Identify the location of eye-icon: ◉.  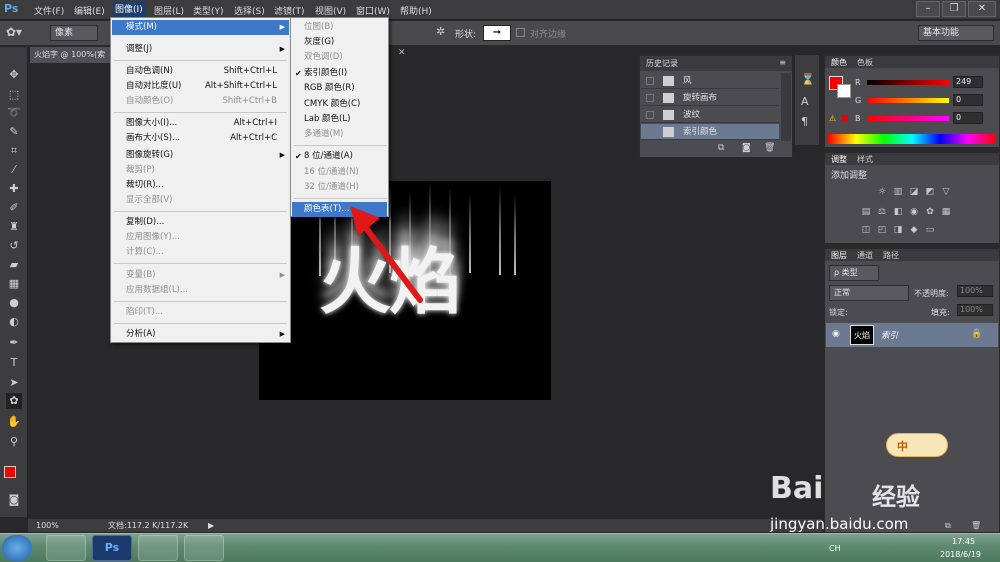
(836, 334).